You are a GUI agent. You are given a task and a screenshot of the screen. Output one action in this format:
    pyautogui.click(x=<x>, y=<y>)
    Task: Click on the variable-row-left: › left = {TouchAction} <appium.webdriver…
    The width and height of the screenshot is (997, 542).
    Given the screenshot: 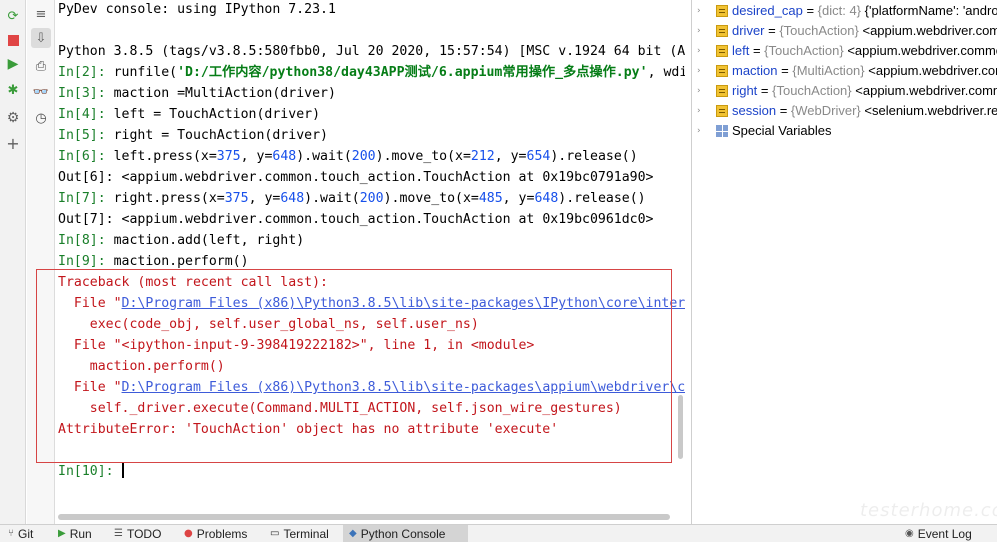 What is the action you would take?
    pyautogui.click(x=844, y=51)
    